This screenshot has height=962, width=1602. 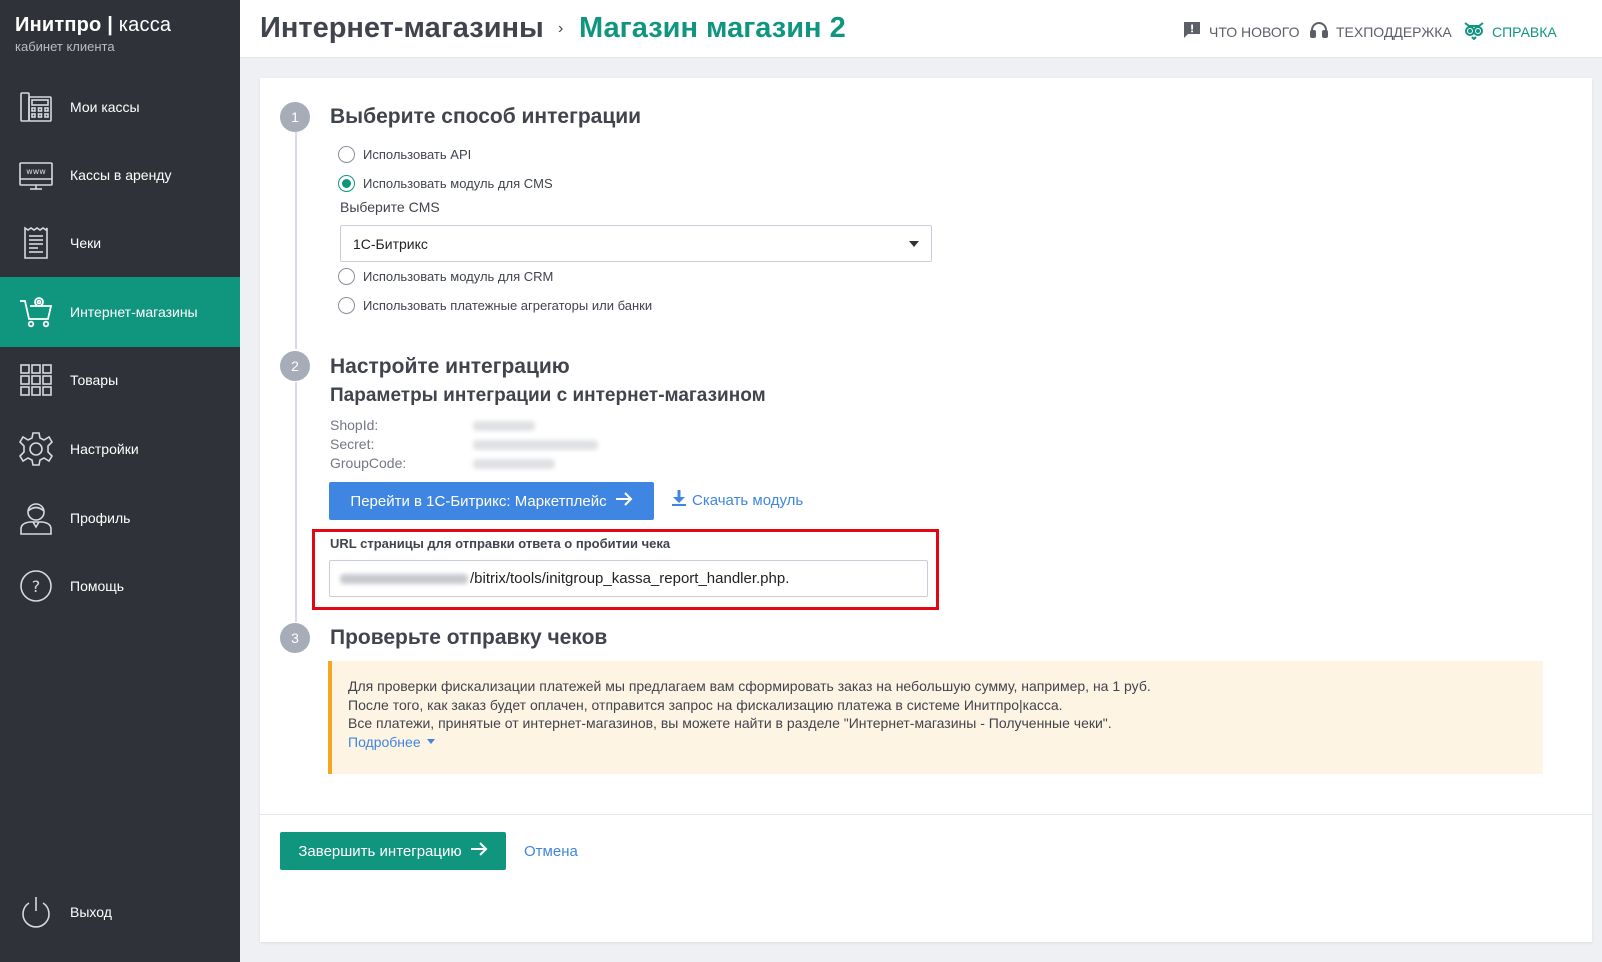 I want to click on radio-label: Использовать модуль для CMS, so click(x=458, y=183).